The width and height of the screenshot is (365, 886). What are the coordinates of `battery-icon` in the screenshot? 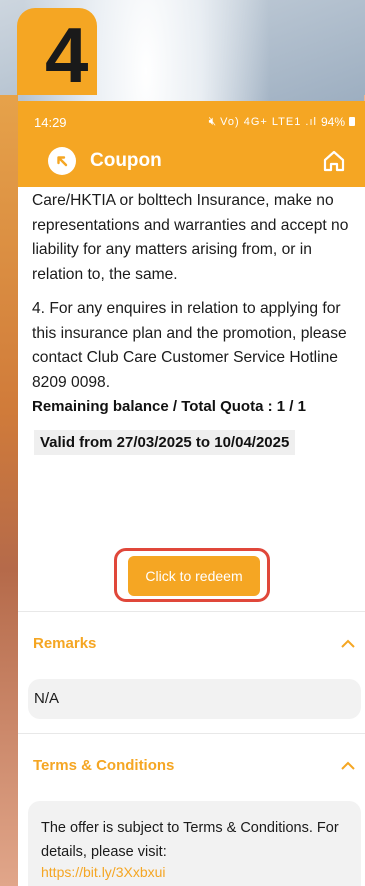 It's located at (352, 121).